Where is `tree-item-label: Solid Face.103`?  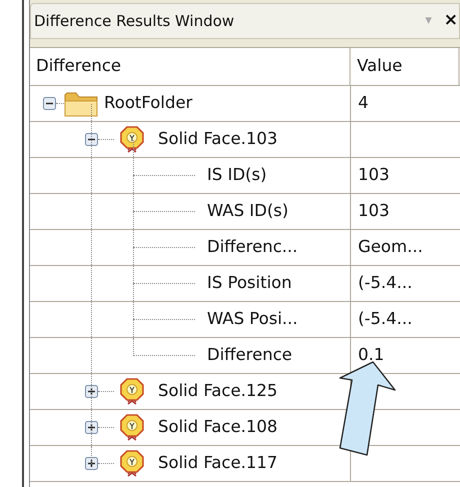 tree-item-label: Solid Face.103 is located at coordinates (218, 139).